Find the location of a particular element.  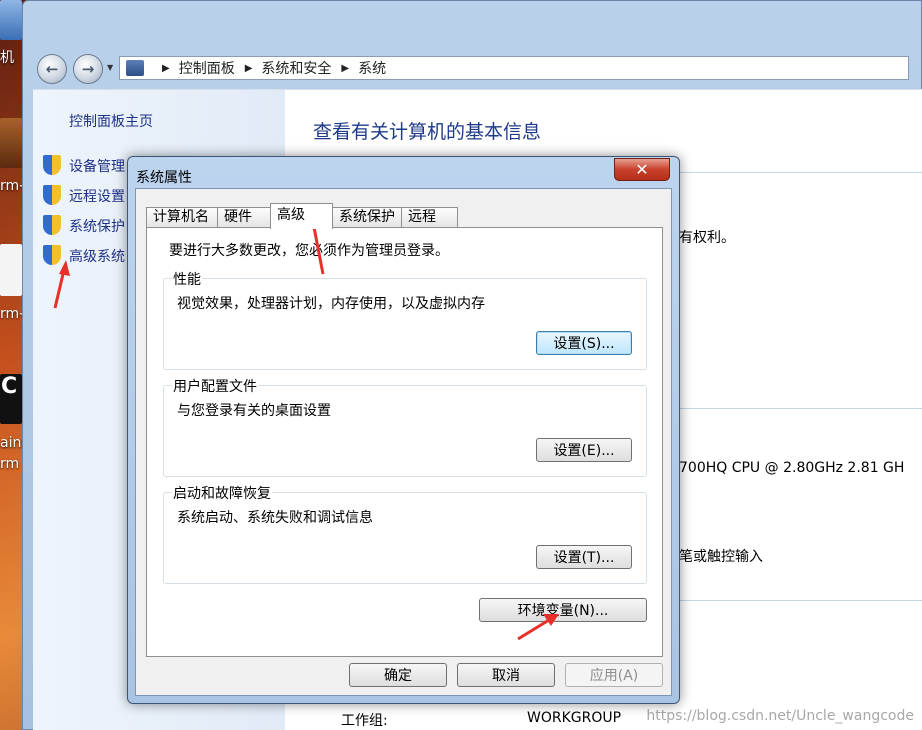

user-profiles-label: 用户配置文件 is located at coordinates (215, 386).